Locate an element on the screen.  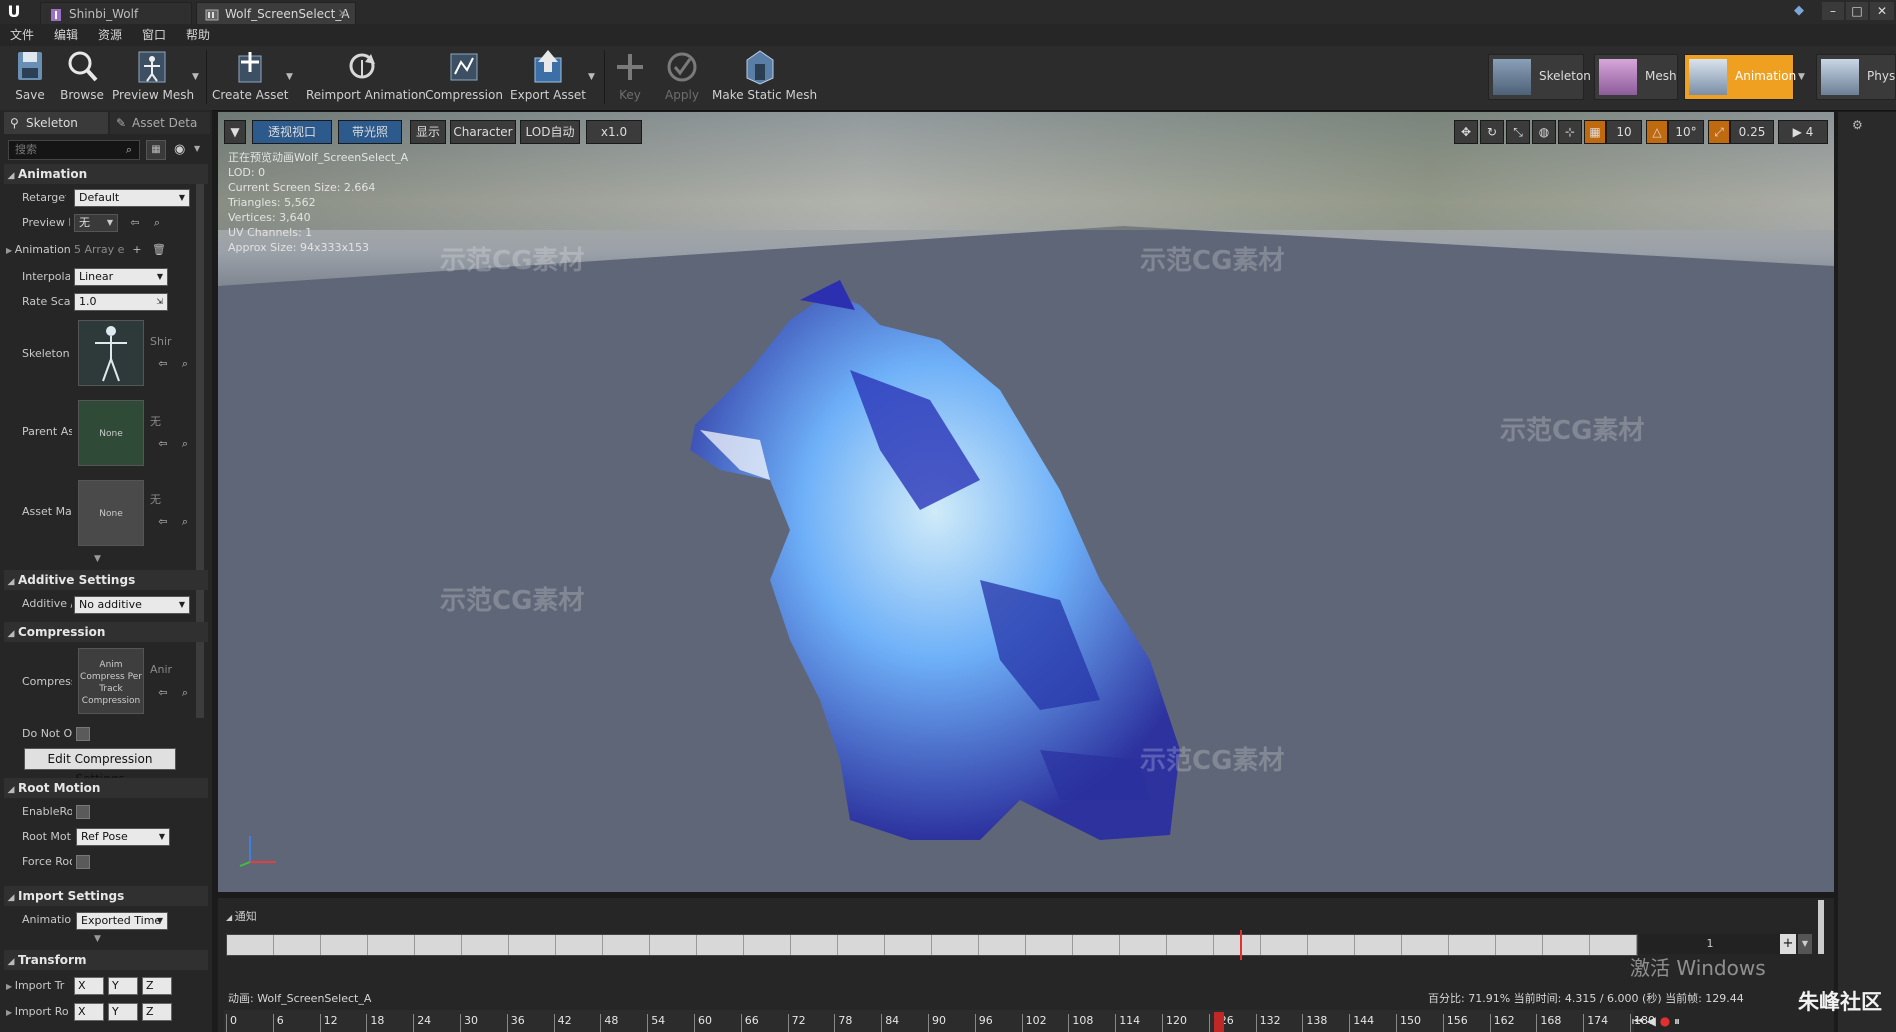
rotate-tool-icon: ↻ is located at coordinates (1492, 132).